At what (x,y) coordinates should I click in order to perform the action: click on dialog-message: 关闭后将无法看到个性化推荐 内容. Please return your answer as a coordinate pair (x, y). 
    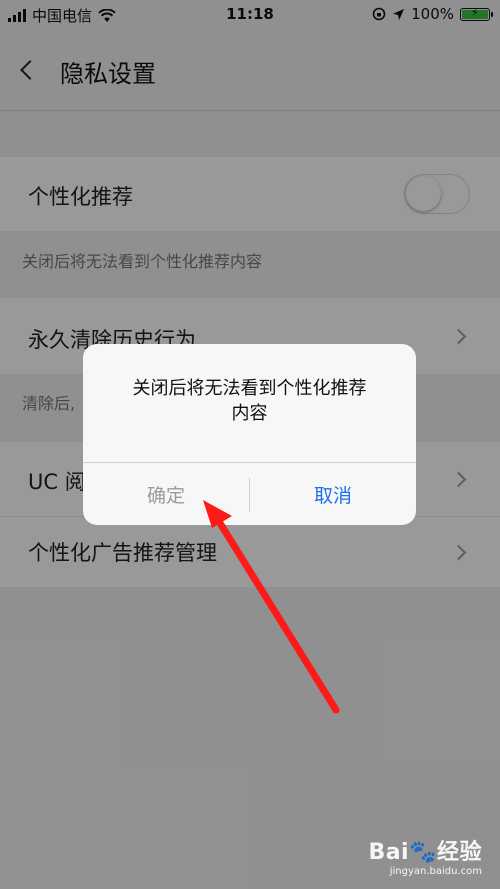
    Looking at the image, I should click on (249, 401).